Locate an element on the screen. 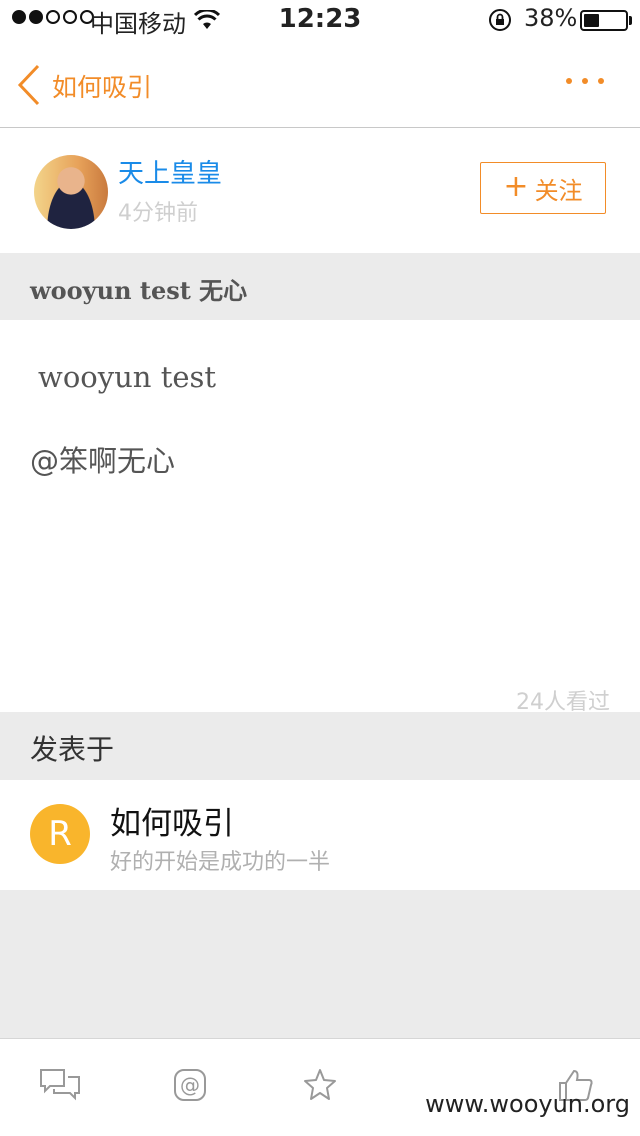  posted-in-header: 发表于 is located at coordinates (320, 746).